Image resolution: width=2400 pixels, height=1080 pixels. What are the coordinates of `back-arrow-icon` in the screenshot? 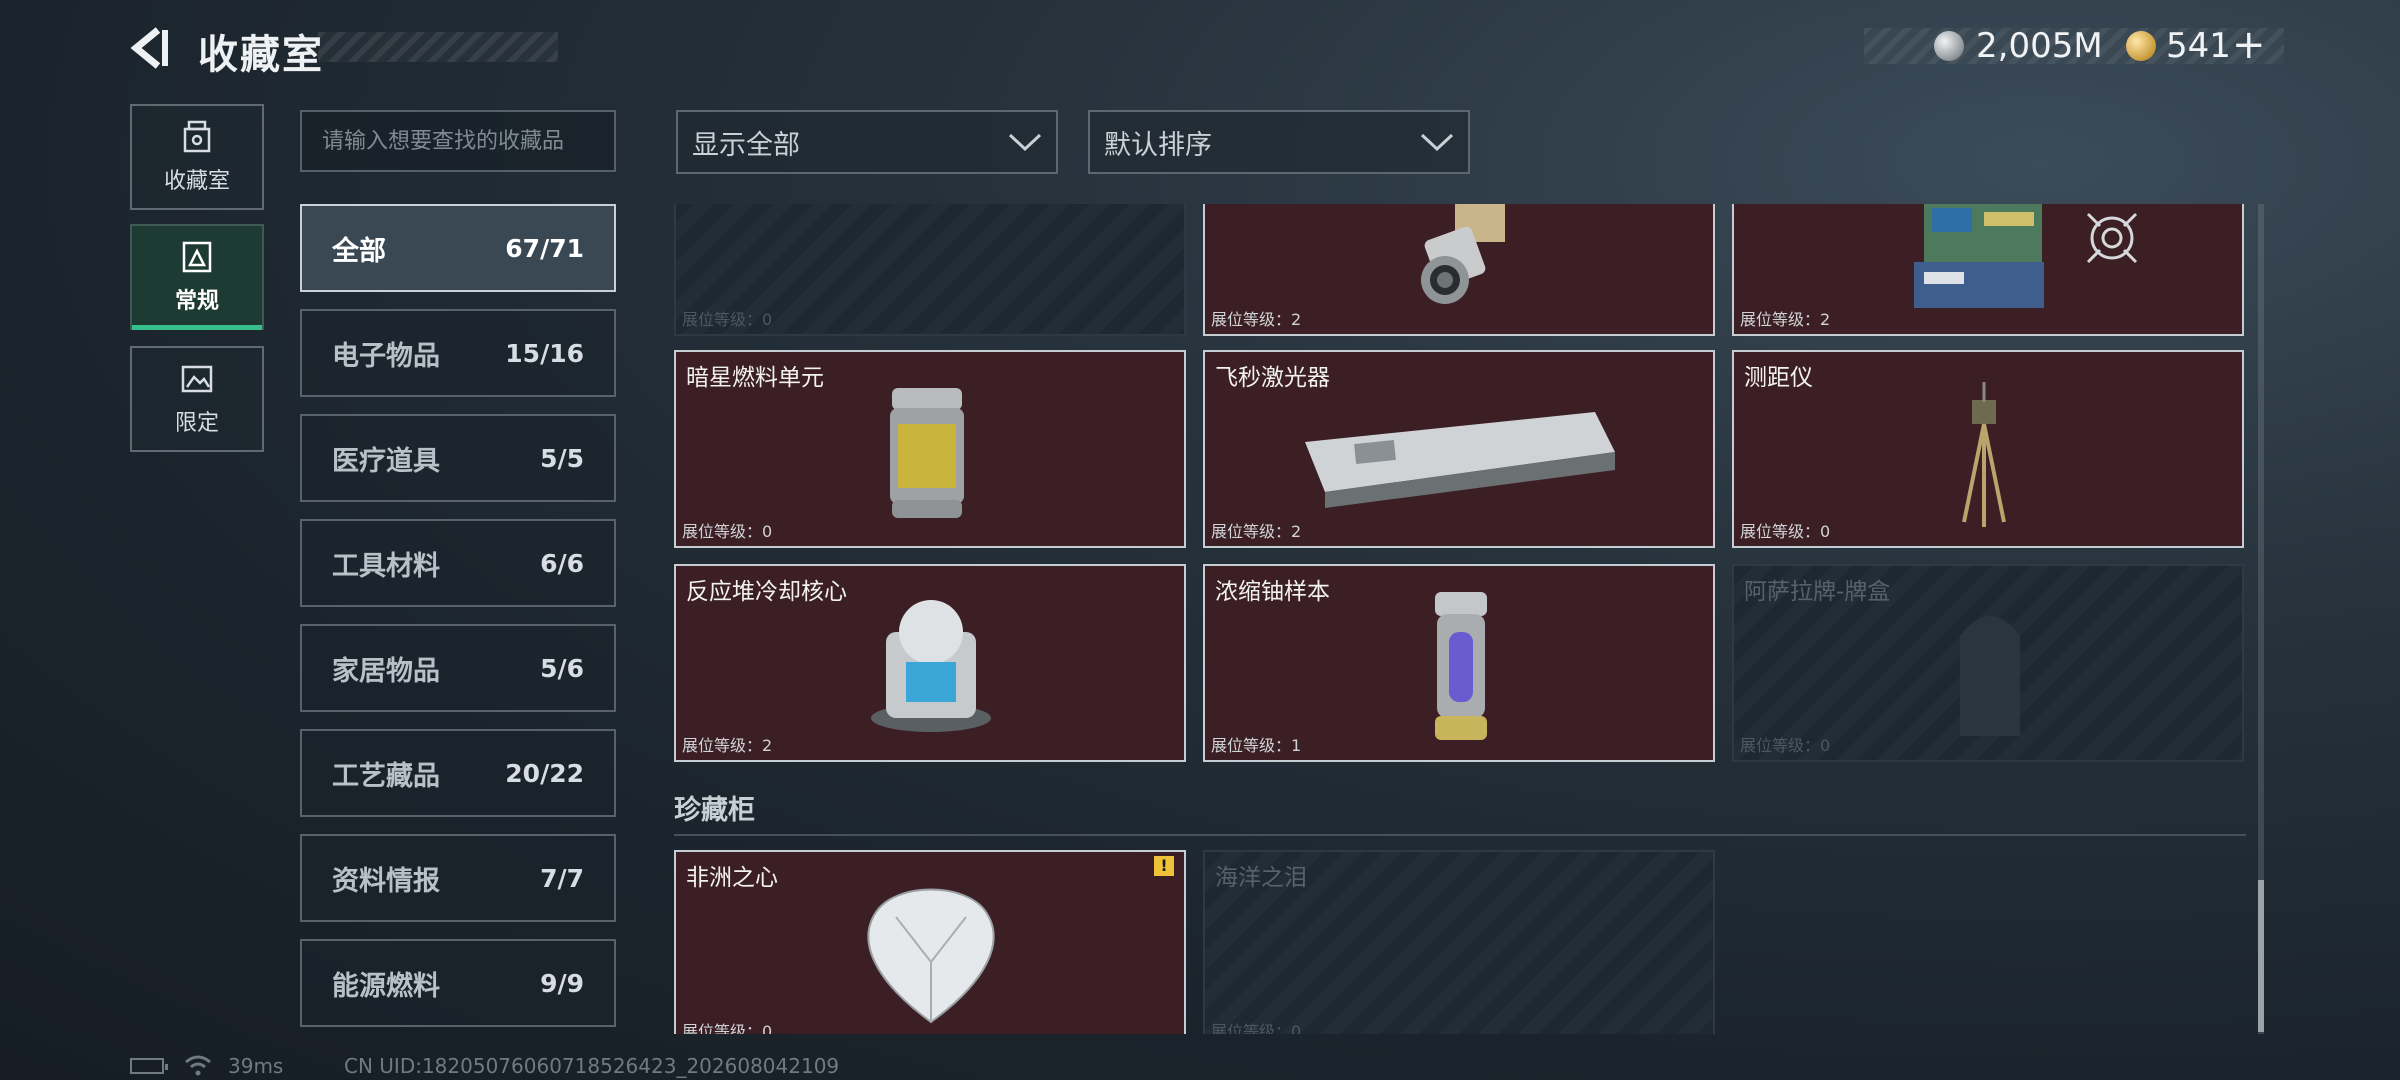 It's located at (150, 48).